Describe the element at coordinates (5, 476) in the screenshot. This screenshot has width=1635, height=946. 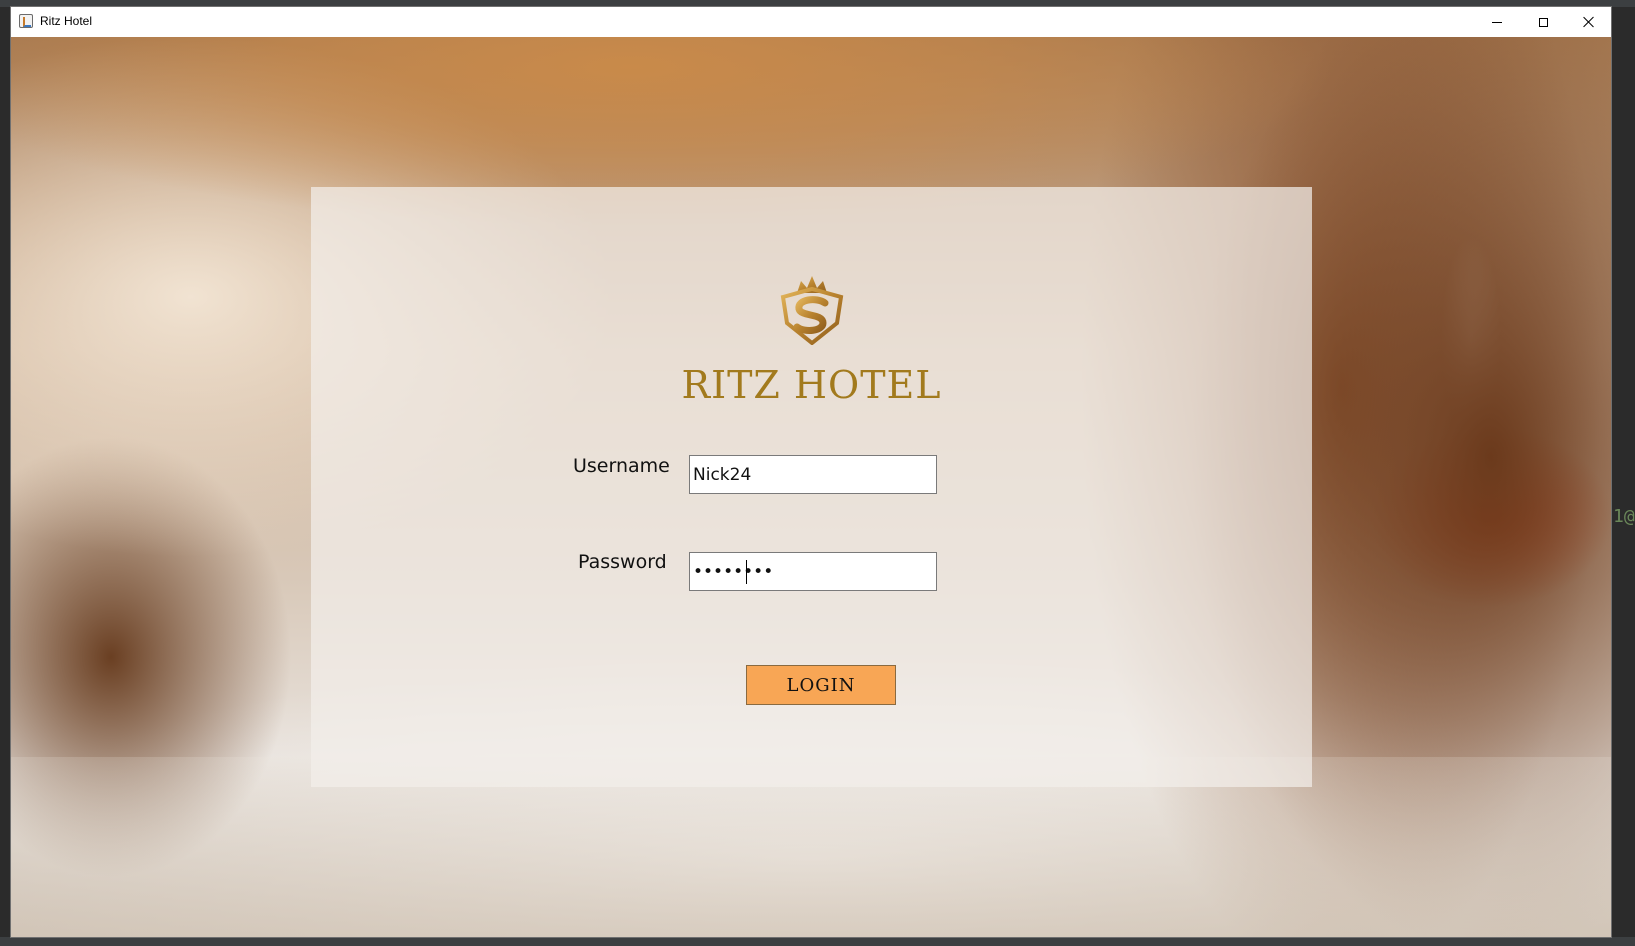
I see `ide-left-panel` at that location.